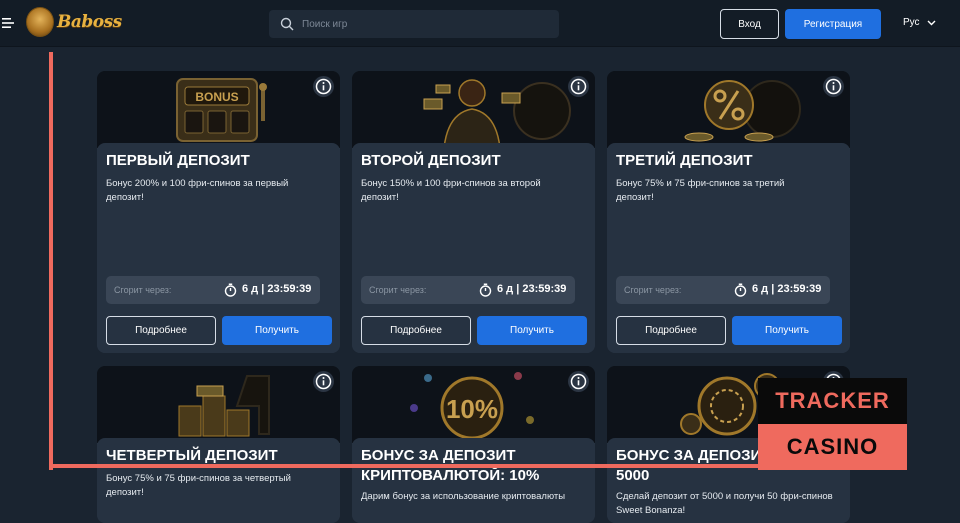  Describe the element at coordinates (192, 455) in the screenshot. I see `card-title: ЧЕТВЕРТЫЙ ДЕПОЗИТ` at that location.